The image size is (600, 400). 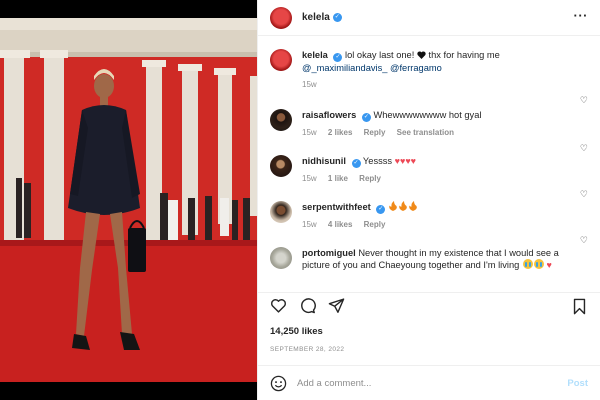 I want to click on share-paper-plane-icon, so click(x=336, y=305).